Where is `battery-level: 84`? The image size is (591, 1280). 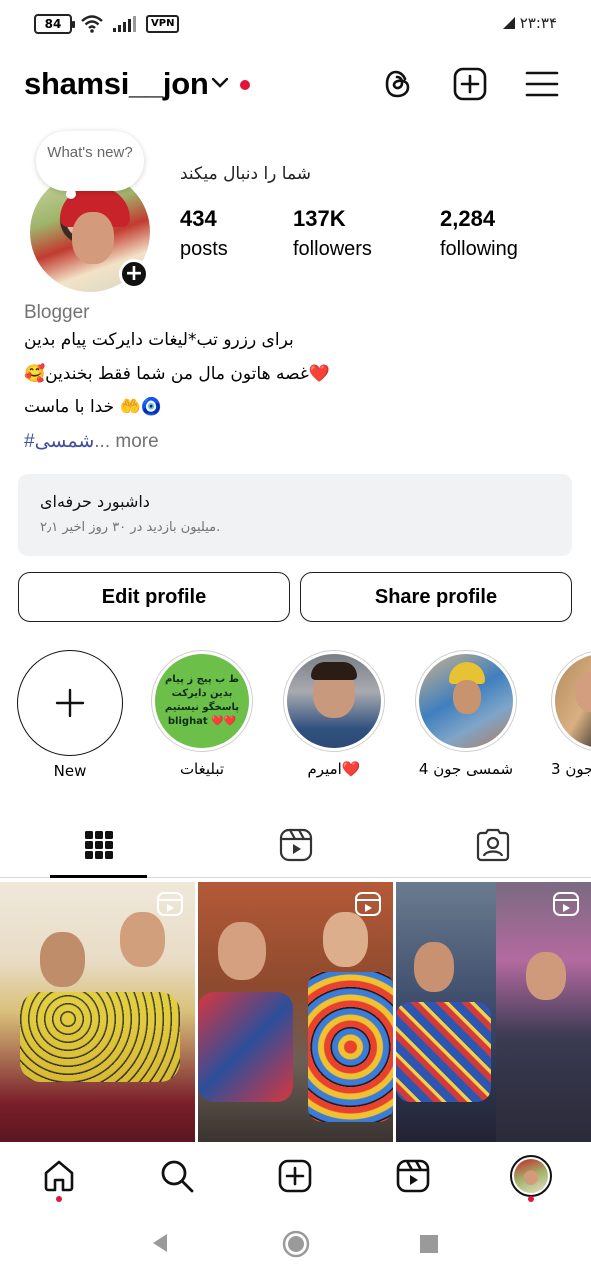 battery-level: 84 is located at coordinates (53, 24).